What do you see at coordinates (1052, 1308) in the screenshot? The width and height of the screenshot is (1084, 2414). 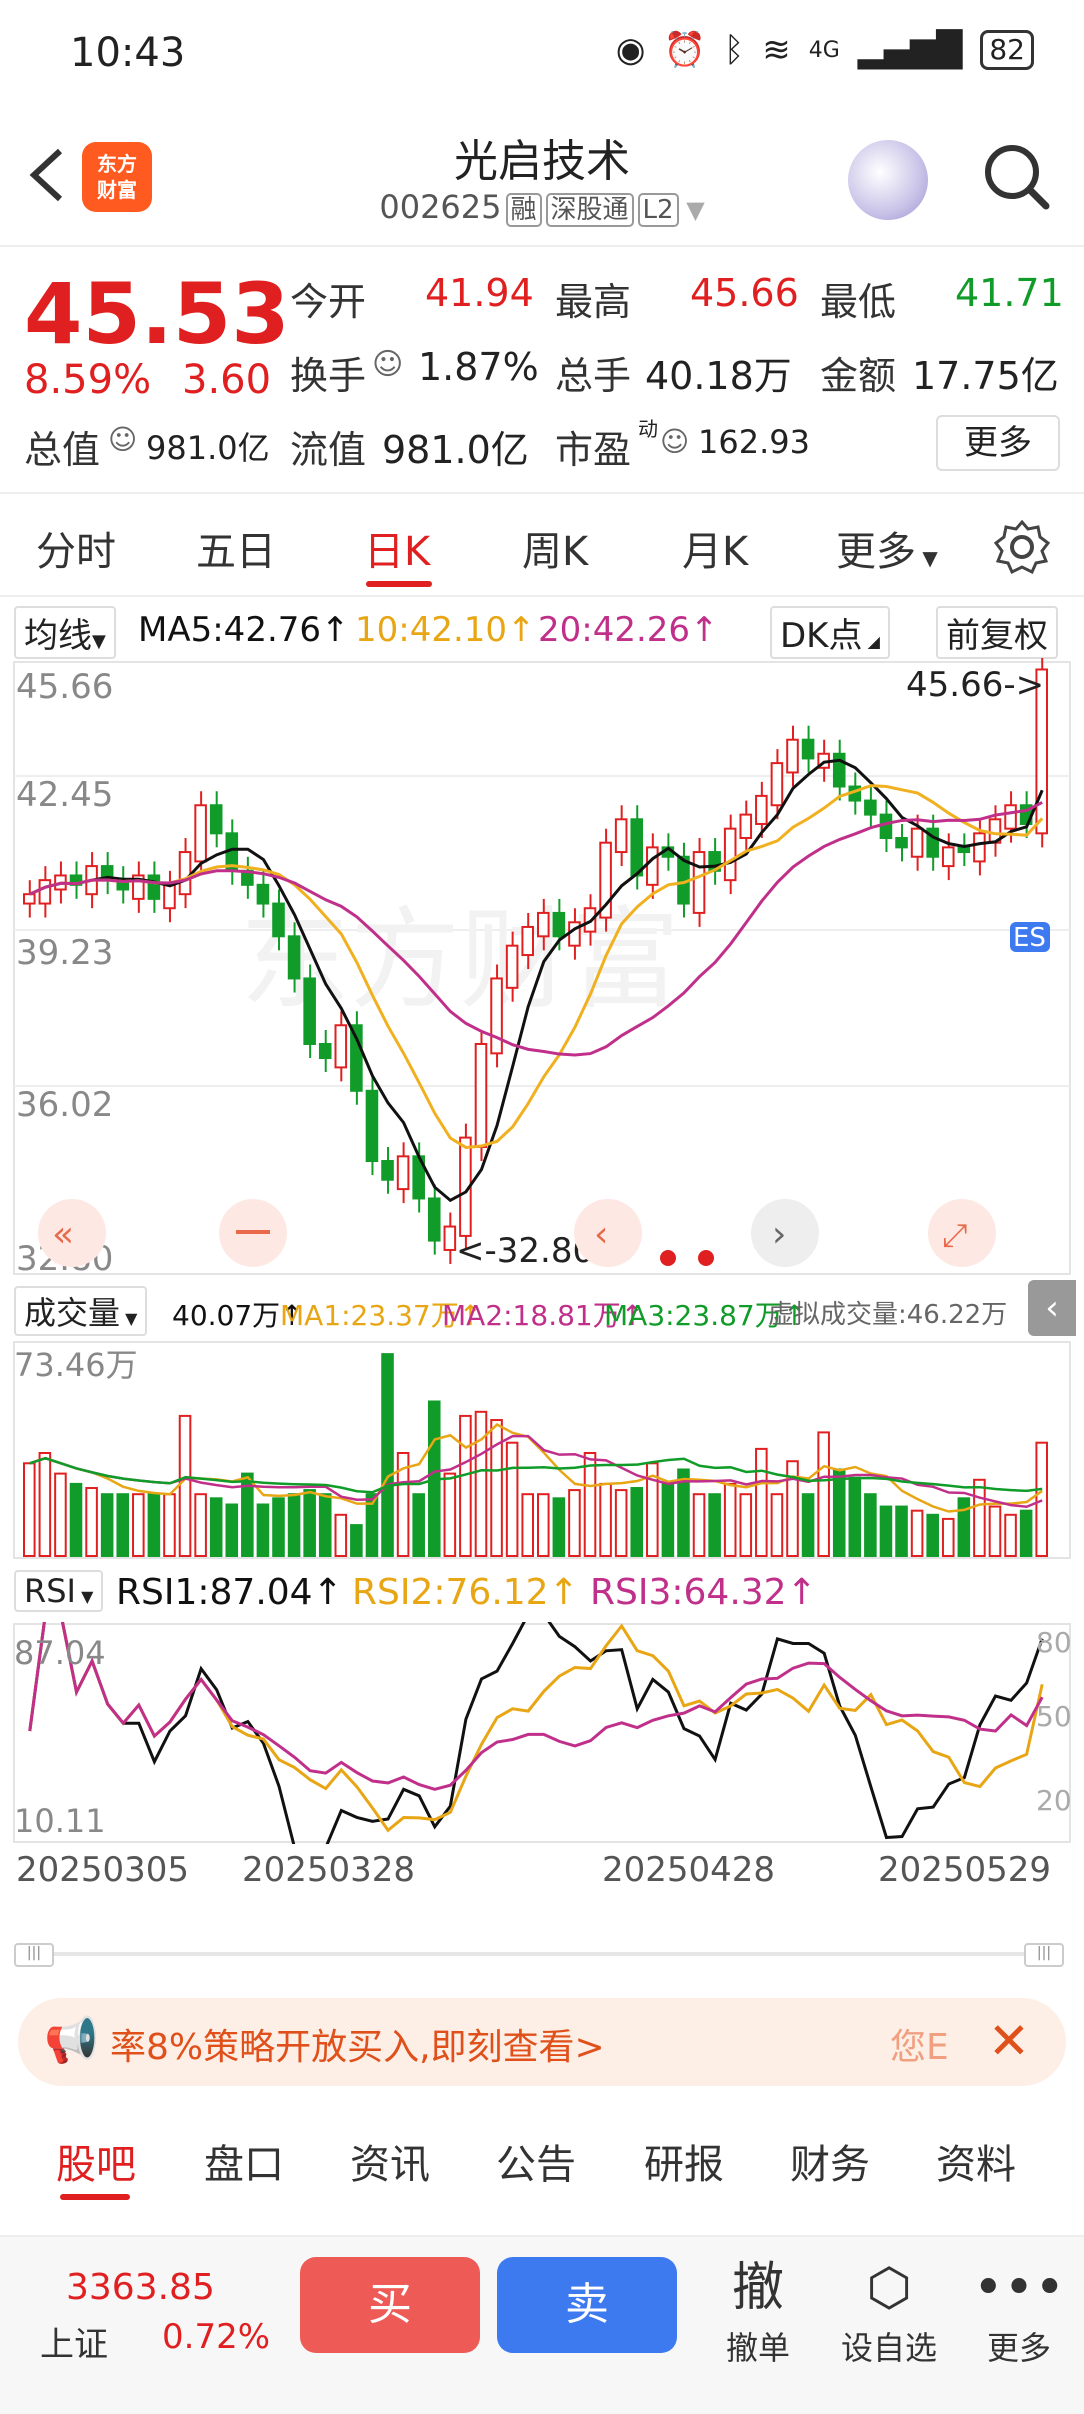 I see `collapse-panel-icon: ‹` at bounding box center [1052, 1308].